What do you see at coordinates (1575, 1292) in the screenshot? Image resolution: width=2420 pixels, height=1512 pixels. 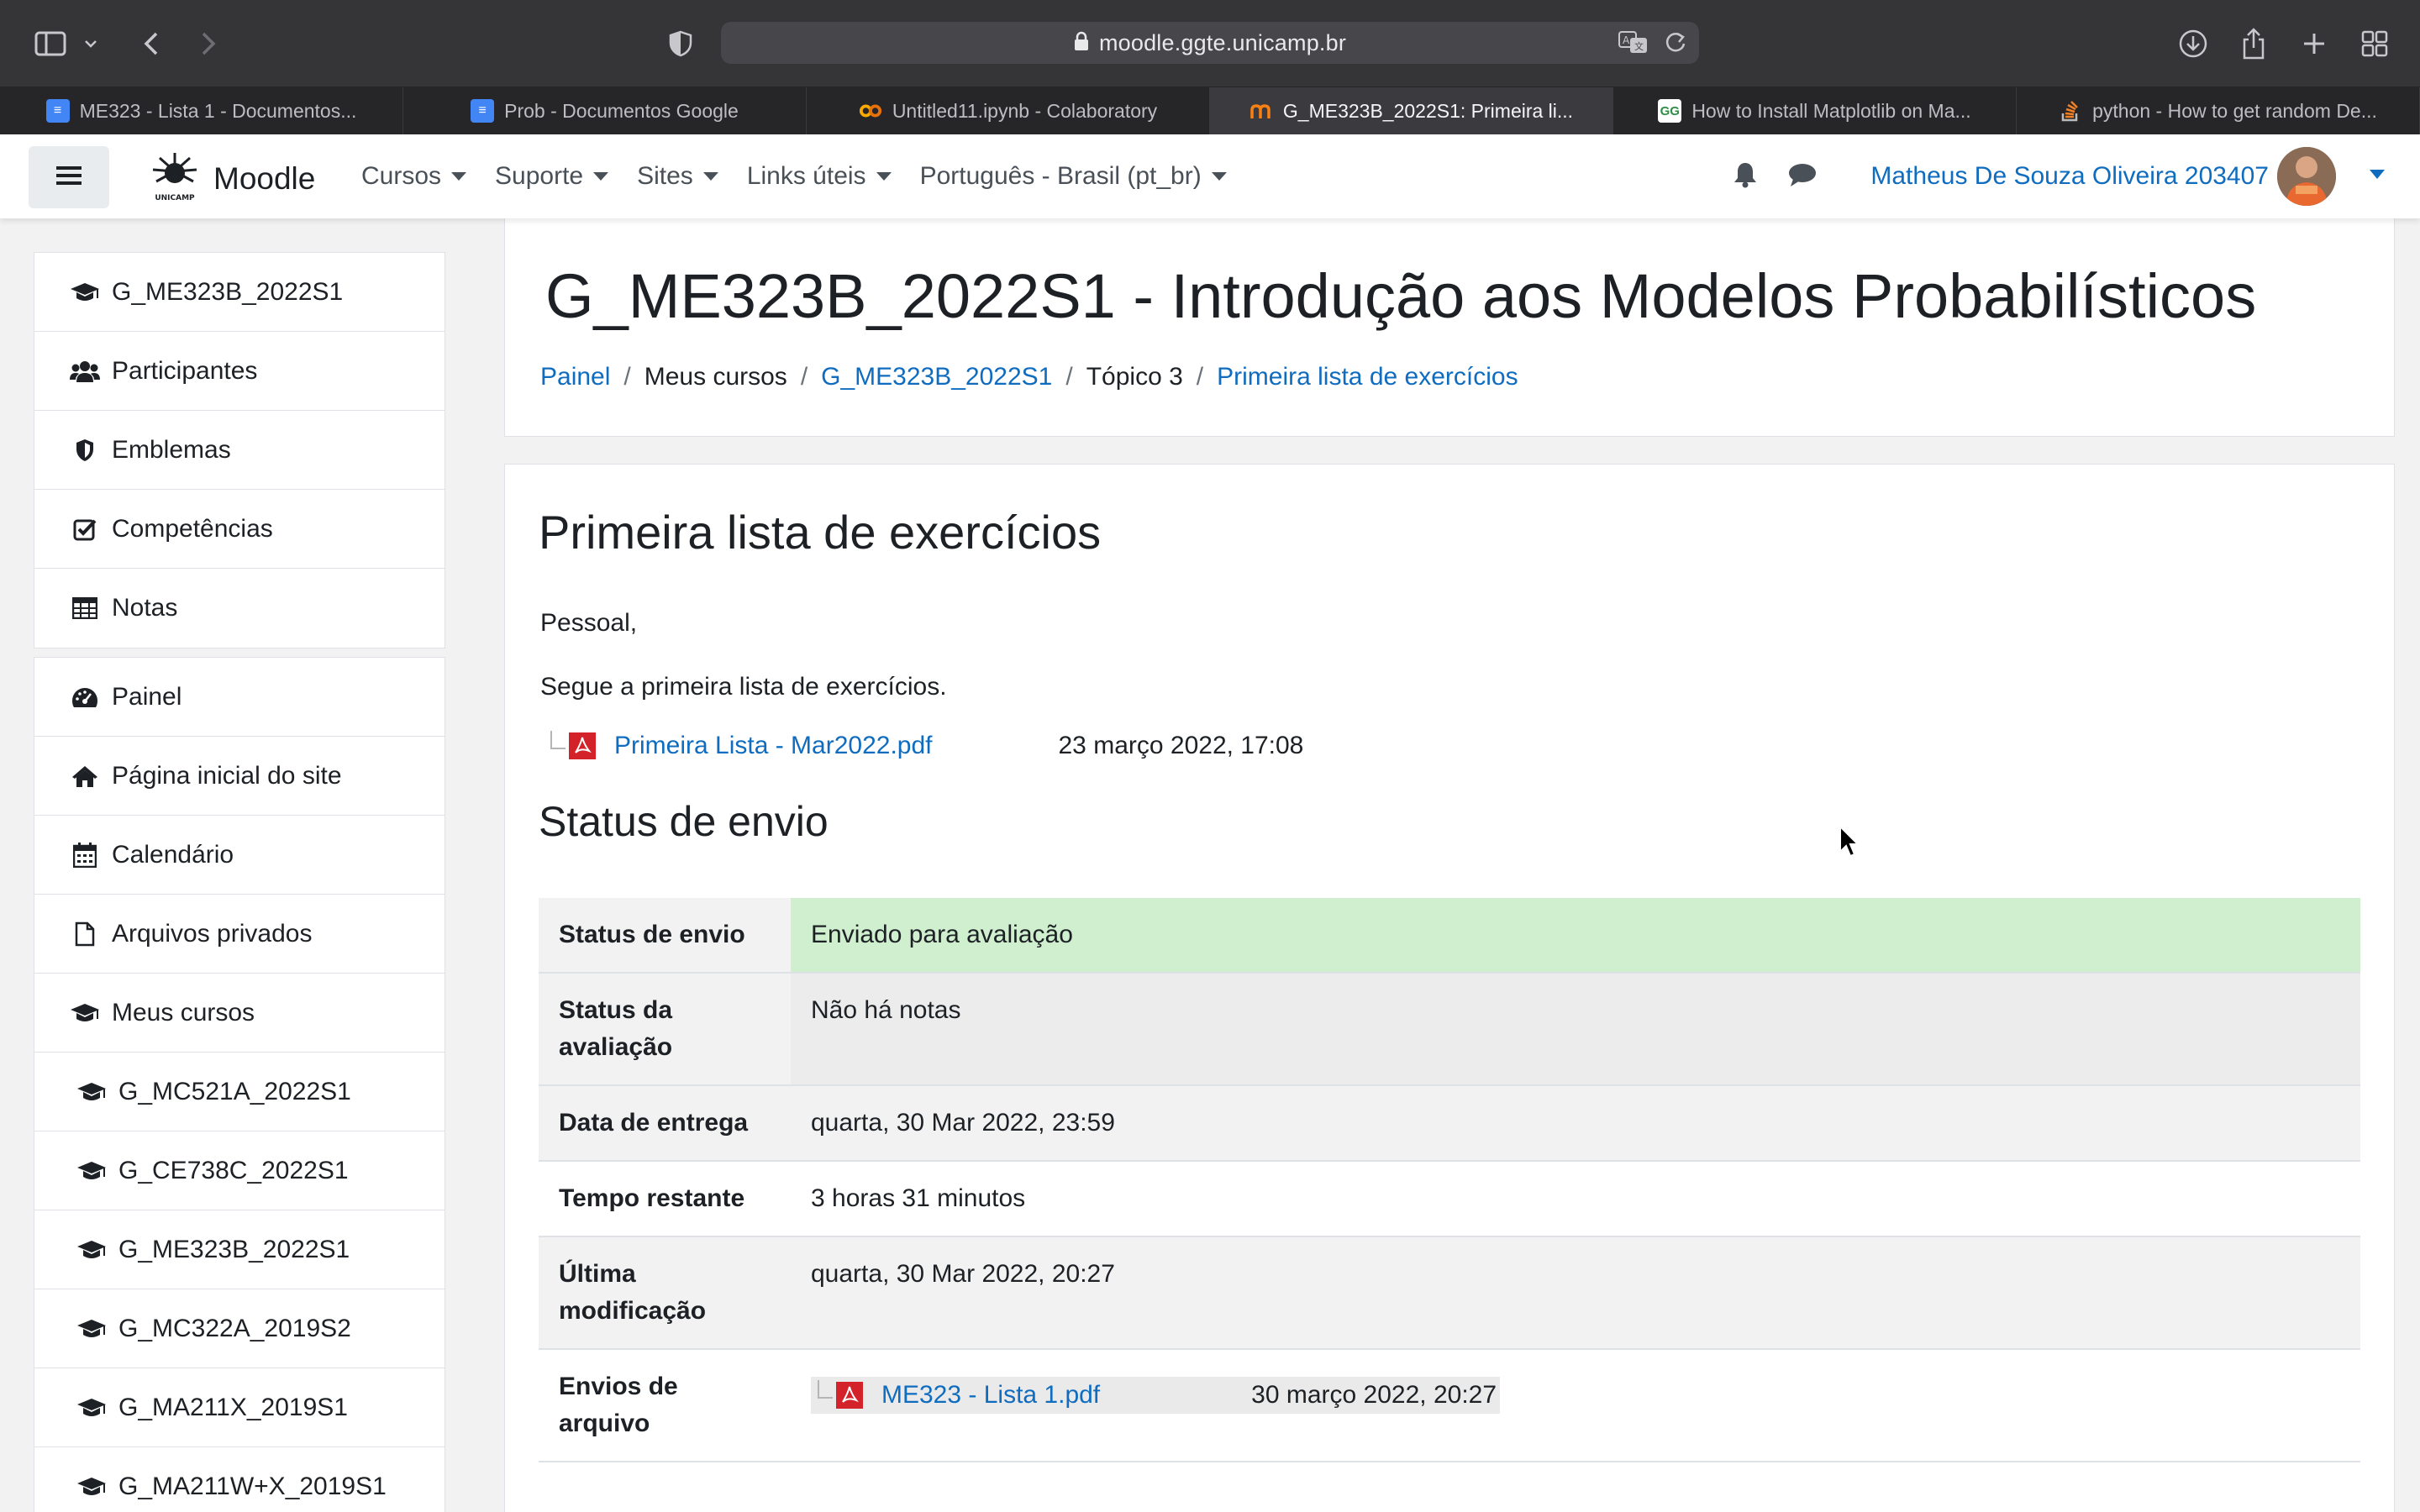 I see `last-modified-value: quarta, 30 Mar 2022, 20:27` at bounding box center [1575, 1292].